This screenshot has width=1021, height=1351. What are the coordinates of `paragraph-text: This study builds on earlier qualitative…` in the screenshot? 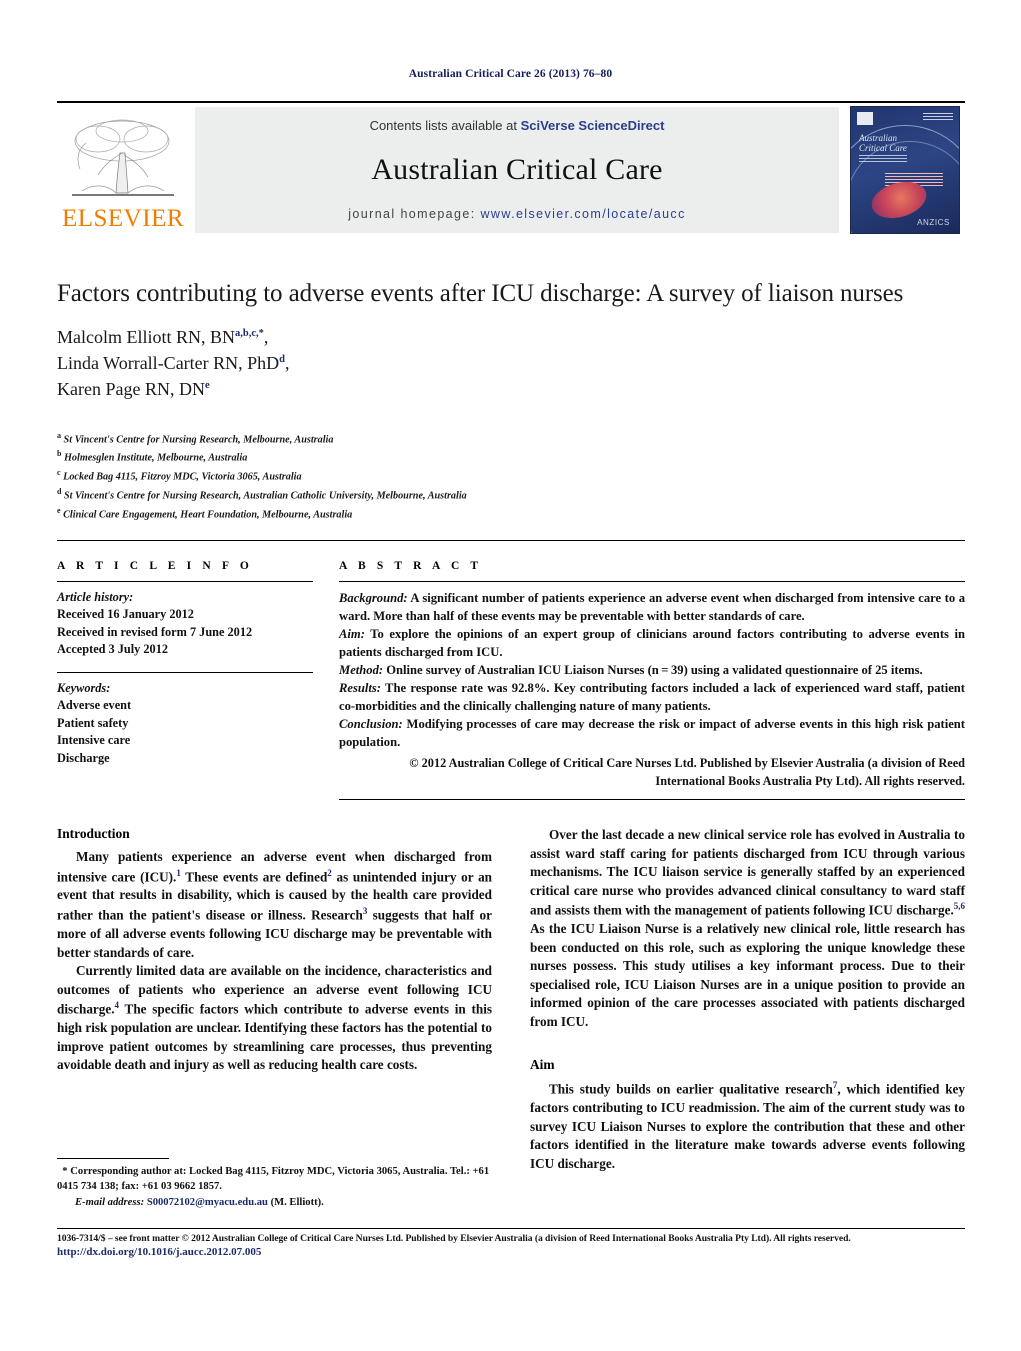 It's located at (691, 1089).